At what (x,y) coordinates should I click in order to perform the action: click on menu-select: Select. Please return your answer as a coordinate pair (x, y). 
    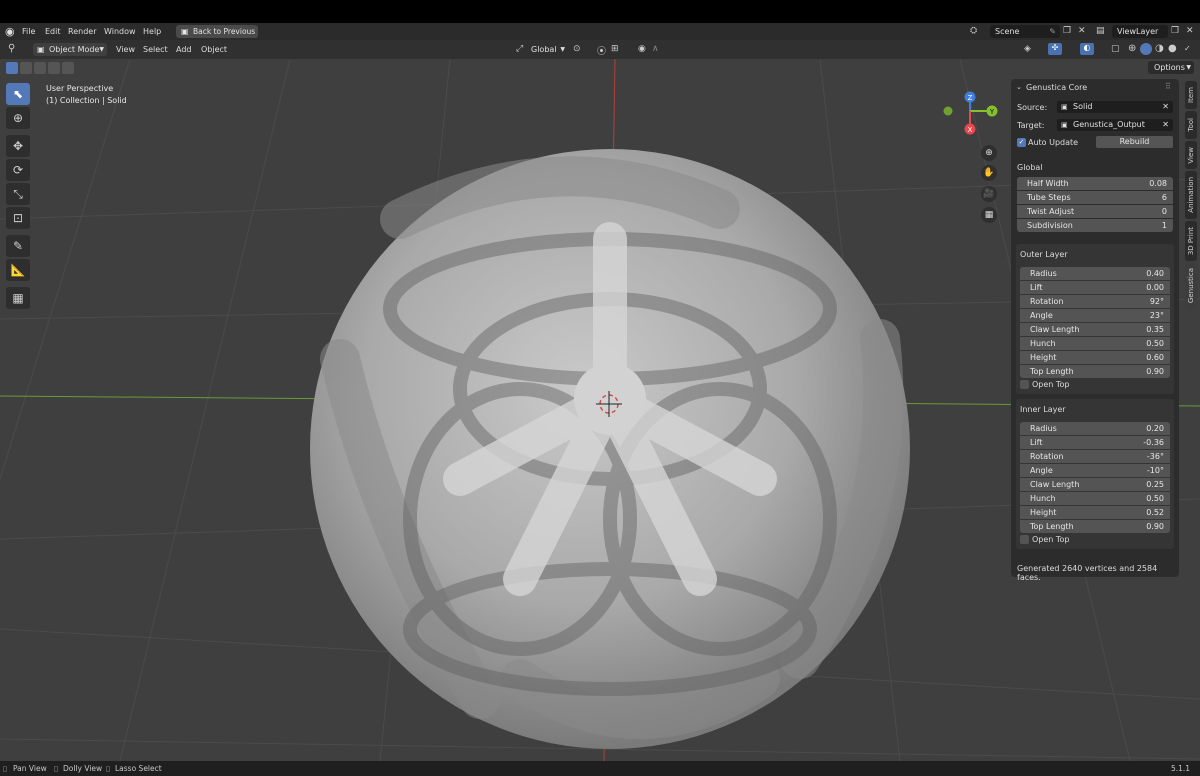
    Looking at the image, I should click on (155, 49).